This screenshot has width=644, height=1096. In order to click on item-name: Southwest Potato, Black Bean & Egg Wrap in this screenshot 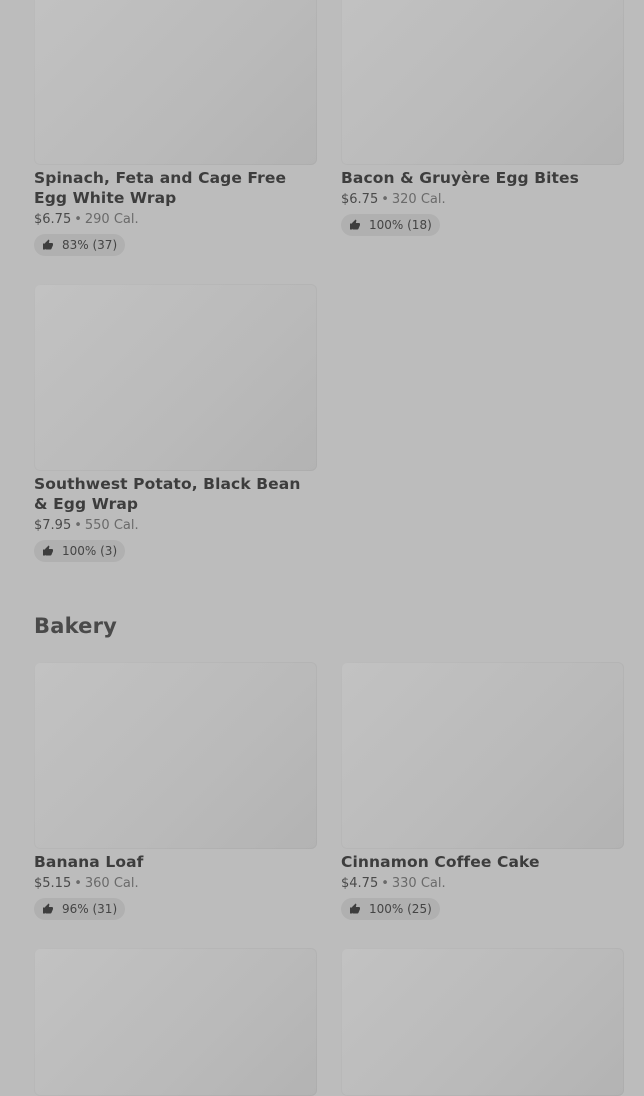, I will do `click(167, 494)`.